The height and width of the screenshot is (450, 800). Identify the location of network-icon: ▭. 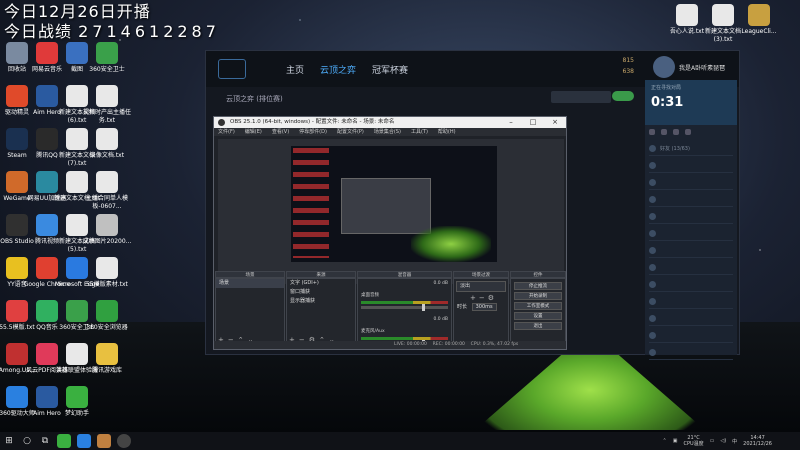
(712, 441).